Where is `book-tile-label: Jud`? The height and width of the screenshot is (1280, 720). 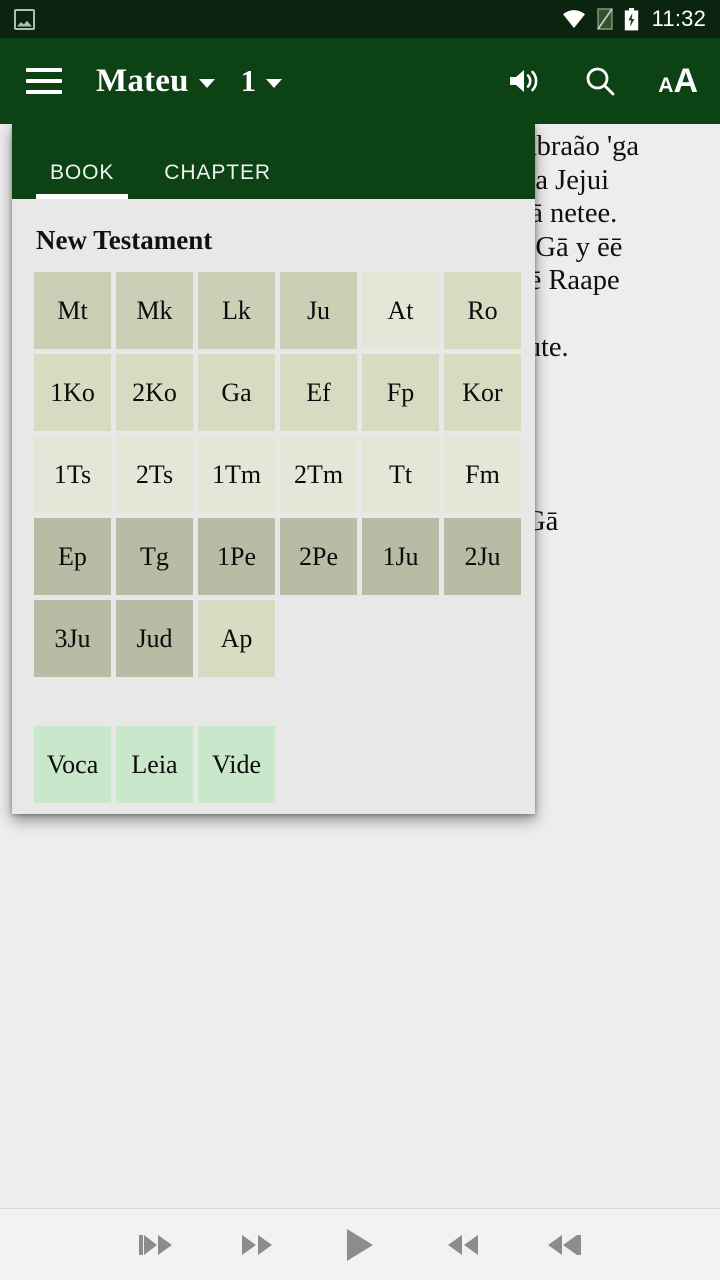 book-tile-label: Jud is located at coordinates (154, 638).